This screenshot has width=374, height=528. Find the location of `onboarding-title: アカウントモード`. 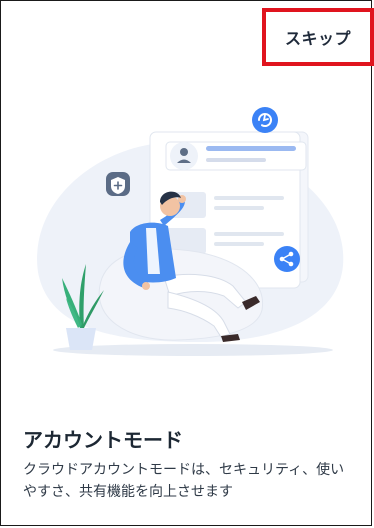

onboarding-title: アカウントモード is located at coordinates (103, 441).